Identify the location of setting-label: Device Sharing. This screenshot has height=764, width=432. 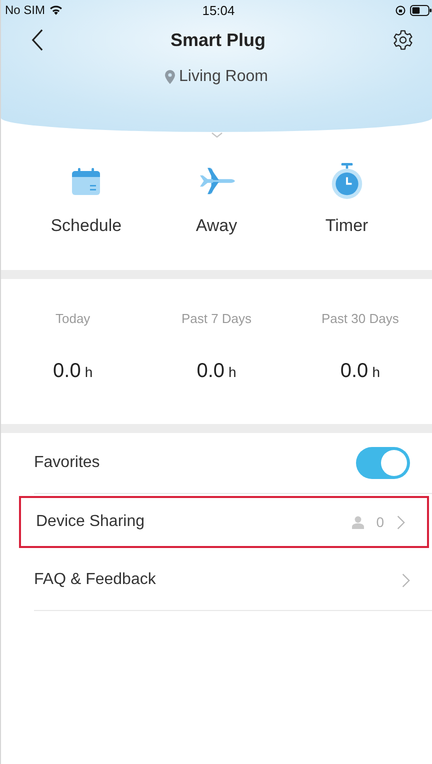
(90, 522).